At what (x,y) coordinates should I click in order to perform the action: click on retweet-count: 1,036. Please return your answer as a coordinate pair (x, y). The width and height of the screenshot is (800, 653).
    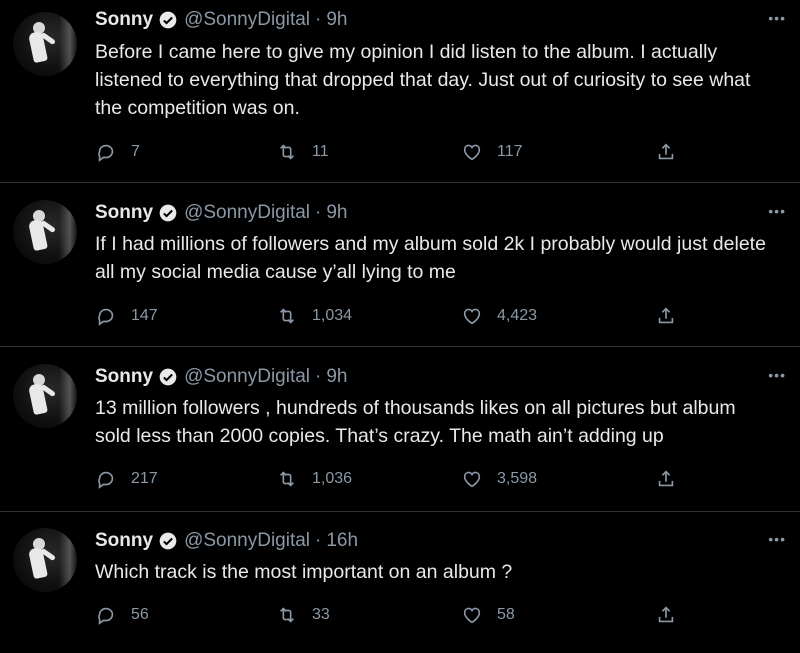
    Looking at the image, I should click on (332, 478).